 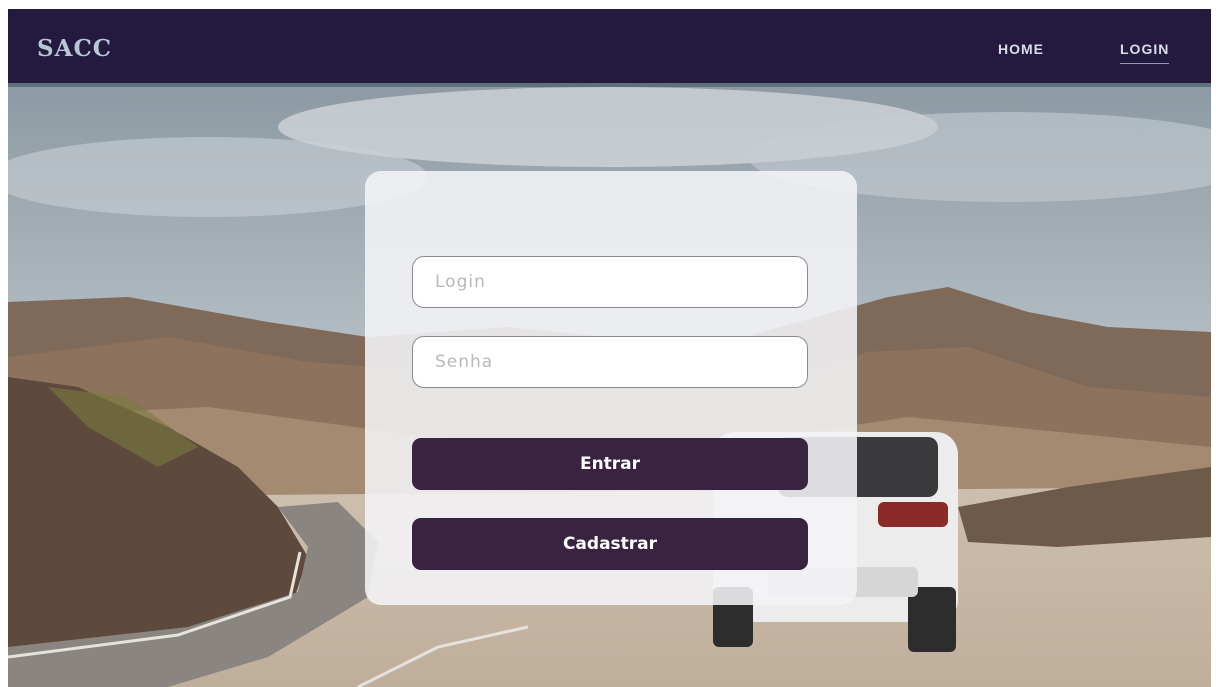 What do you see at coordinates (610, 544) in the screenshot?
I see `register-button: Cadastrar` at bounding box center [610, 544].